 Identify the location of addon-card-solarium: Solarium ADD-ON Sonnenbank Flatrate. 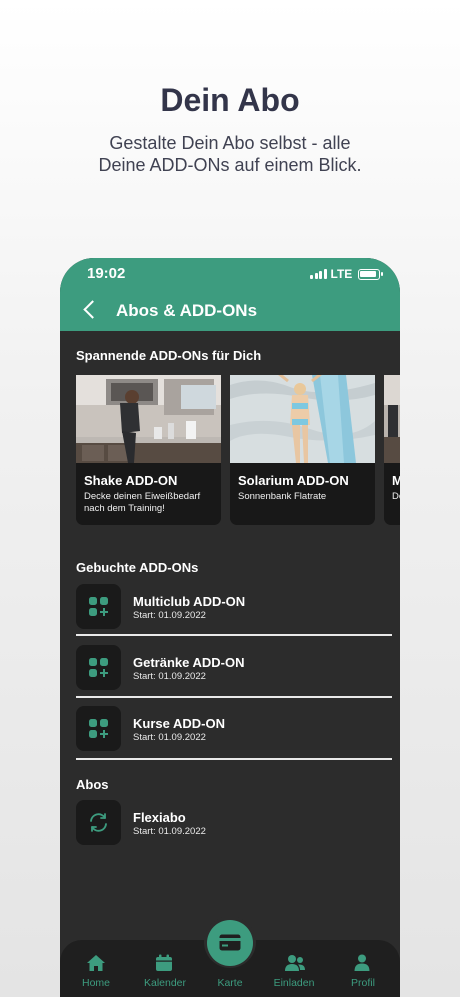
(302, 450).